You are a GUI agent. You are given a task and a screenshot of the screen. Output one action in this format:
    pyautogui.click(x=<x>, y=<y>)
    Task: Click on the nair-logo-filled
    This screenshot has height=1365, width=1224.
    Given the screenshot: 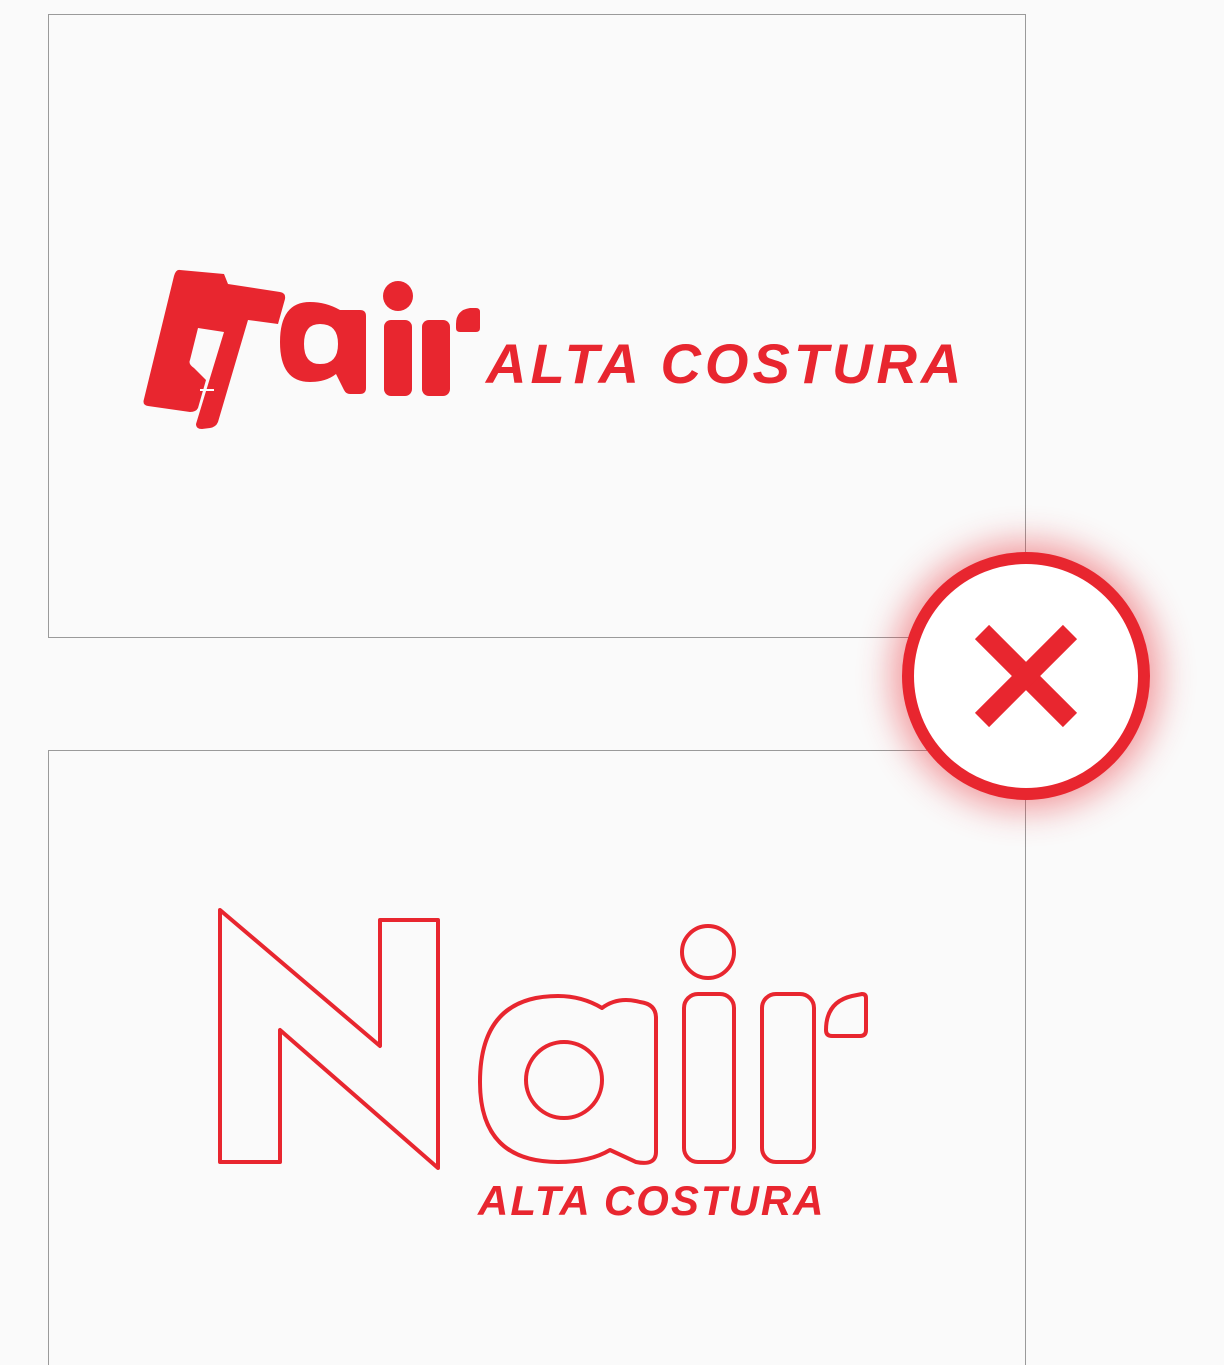 What is the action you would take?
    pyautogui.click(x=311, y=349)
    